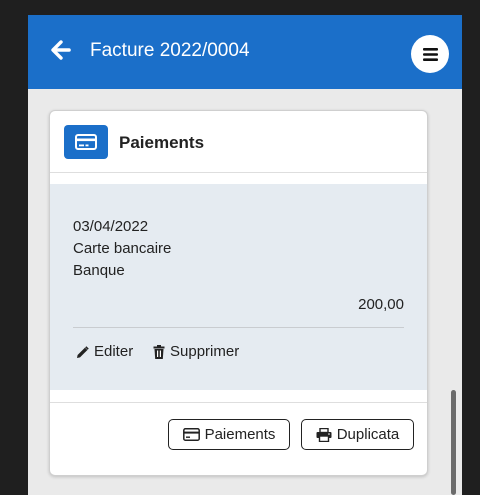 This screenshot has height=495, width=480. What do you see at coordinates (111, 226) in the screenshot?
I see `payment-date: 03/04/2022` at bounding box center [111, 226].